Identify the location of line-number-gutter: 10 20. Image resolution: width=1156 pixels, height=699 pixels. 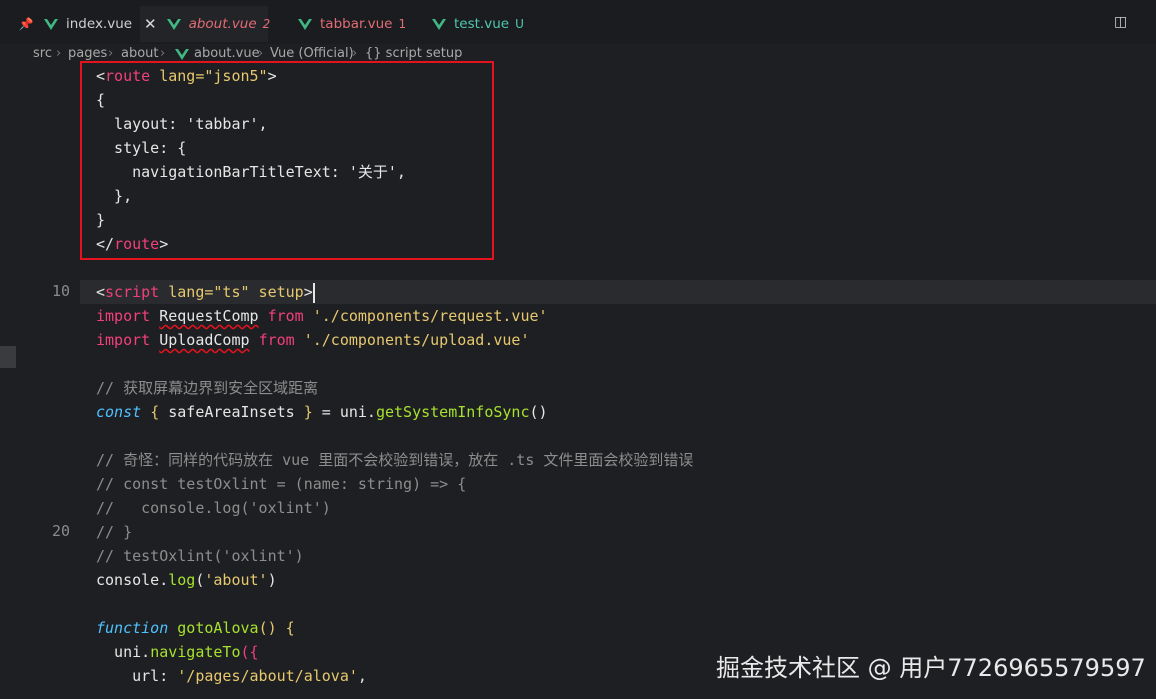
(40, 381).